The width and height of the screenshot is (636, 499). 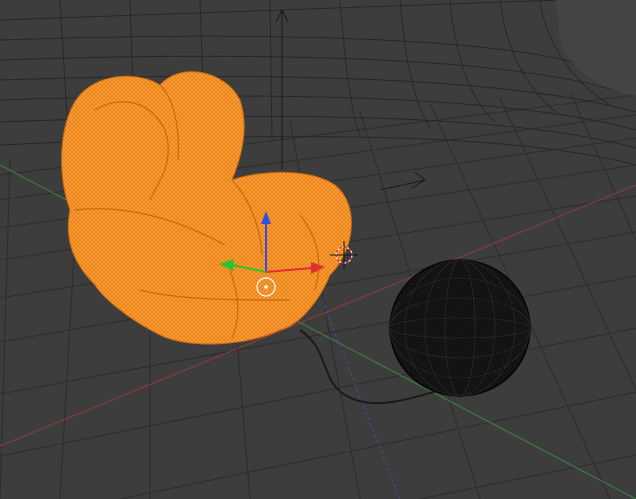 What do you see at coordinates (361, 399) in the screenshot?
I see `z-axis-line` at bounding box center [361, 399].